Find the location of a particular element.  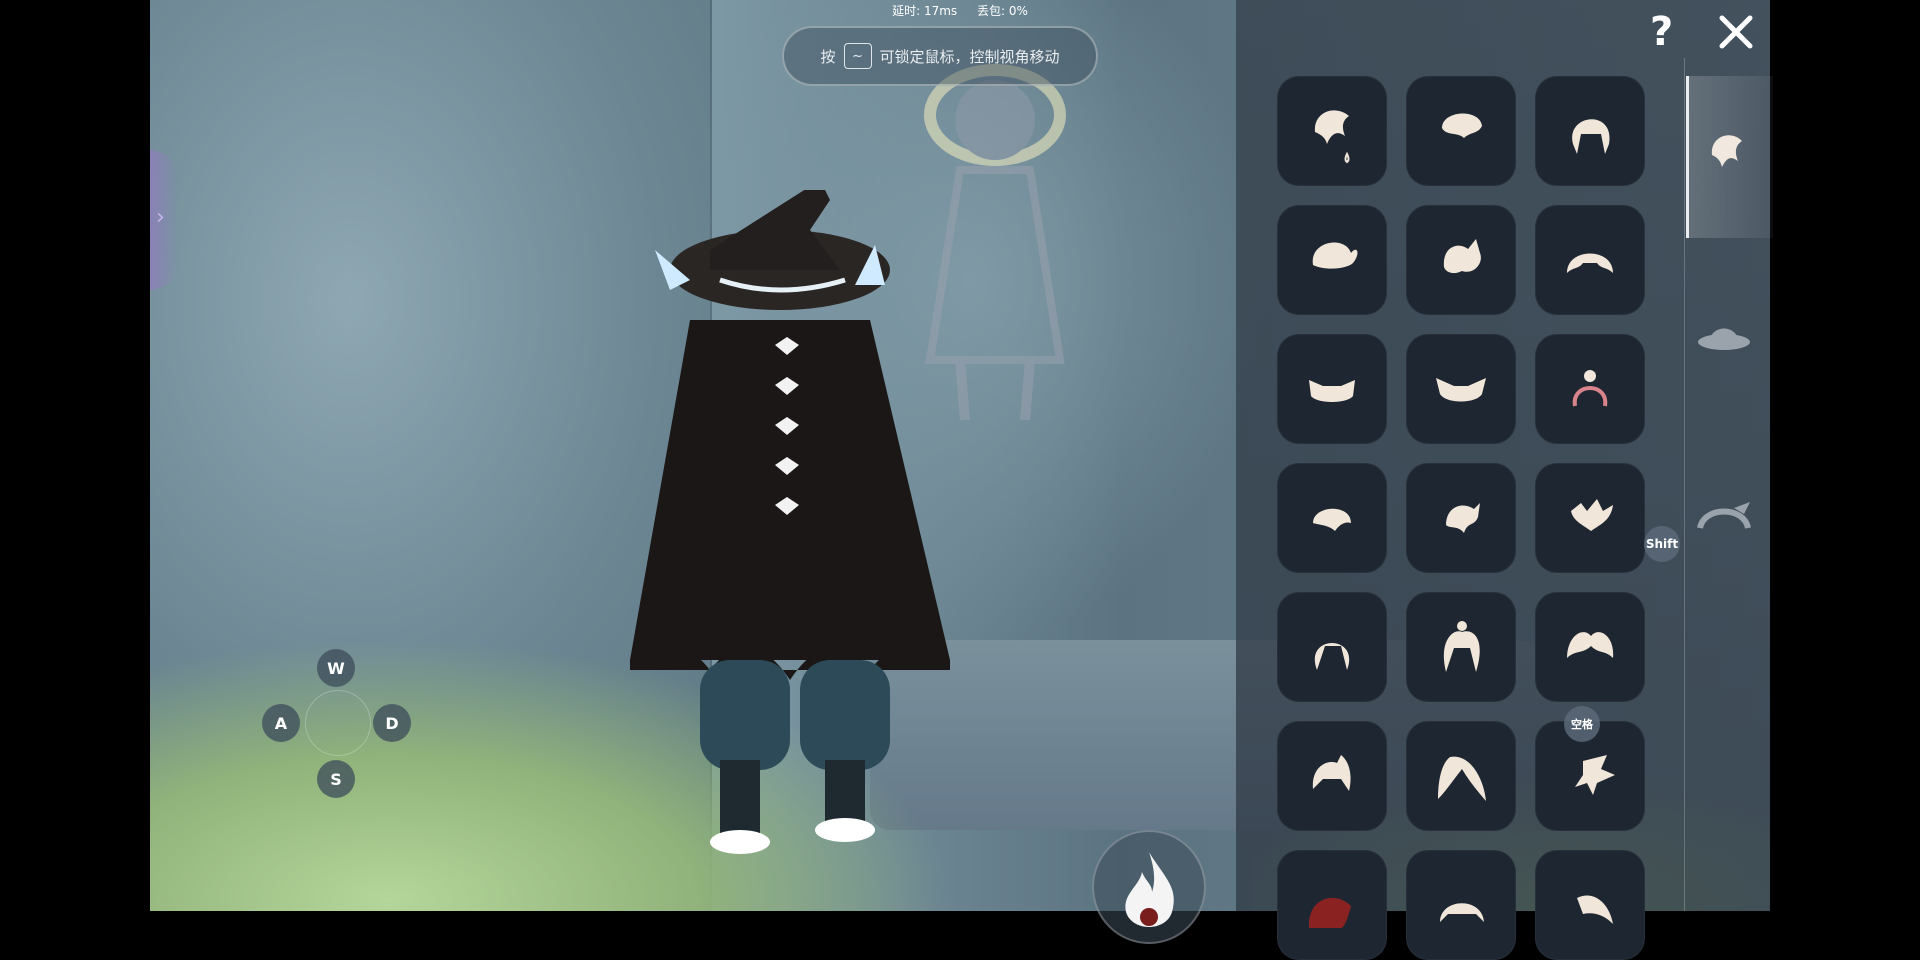

hint-prefix: 按 is located at coordinates (828, 56).